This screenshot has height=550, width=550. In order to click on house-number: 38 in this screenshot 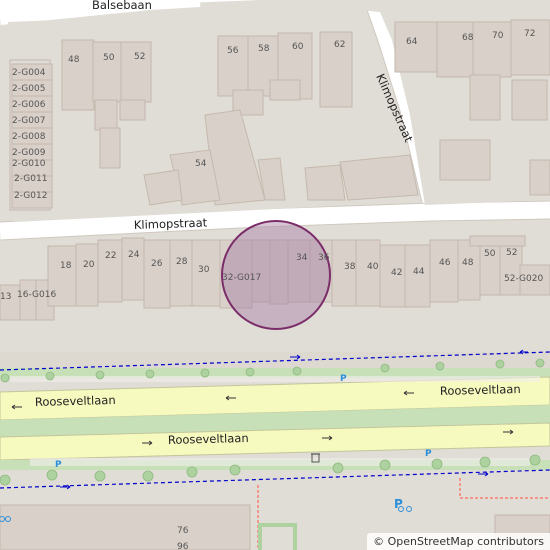, I will do `click(350, 267)`.